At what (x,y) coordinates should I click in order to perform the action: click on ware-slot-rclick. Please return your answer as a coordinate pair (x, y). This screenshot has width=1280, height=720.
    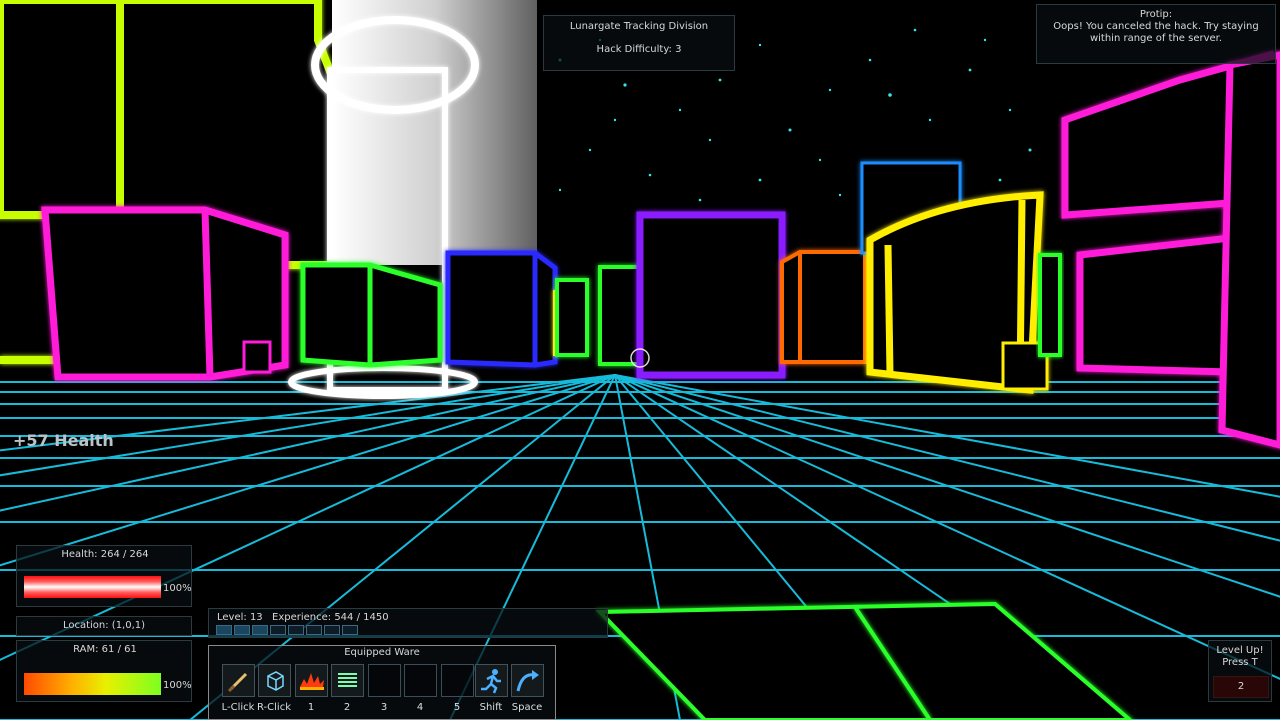
    Looking at the image, I should click on (274, 680).